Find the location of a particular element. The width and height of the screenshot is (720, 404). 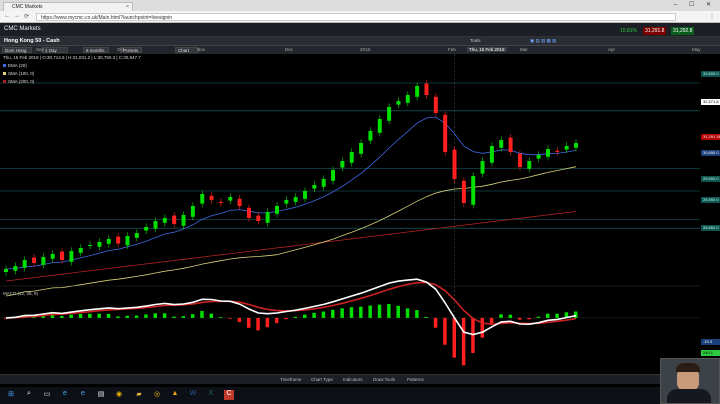

layout-icons: ▣ ▤ ▥ ▦ ▧ is located at coordinates (543, 41).